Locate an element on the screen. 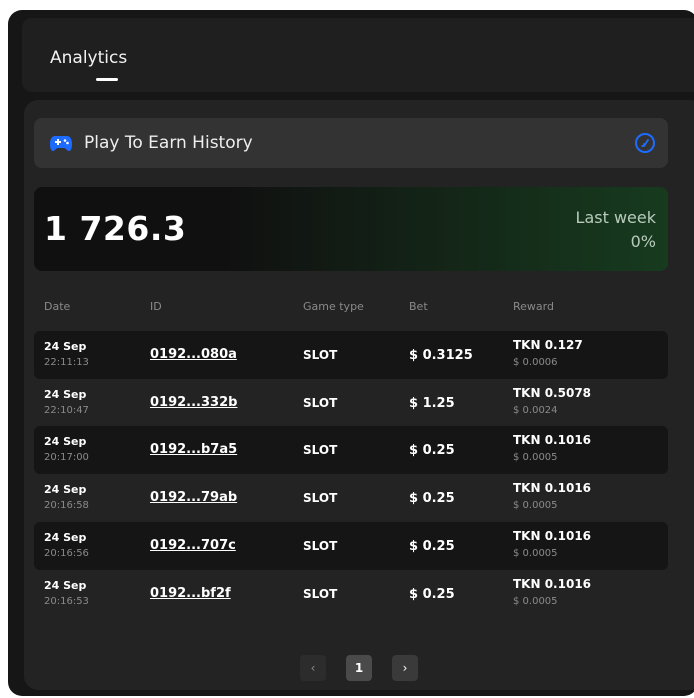 The image size is (694, 698). row-time: 22:10:47 is located at coordinates (66, 410).